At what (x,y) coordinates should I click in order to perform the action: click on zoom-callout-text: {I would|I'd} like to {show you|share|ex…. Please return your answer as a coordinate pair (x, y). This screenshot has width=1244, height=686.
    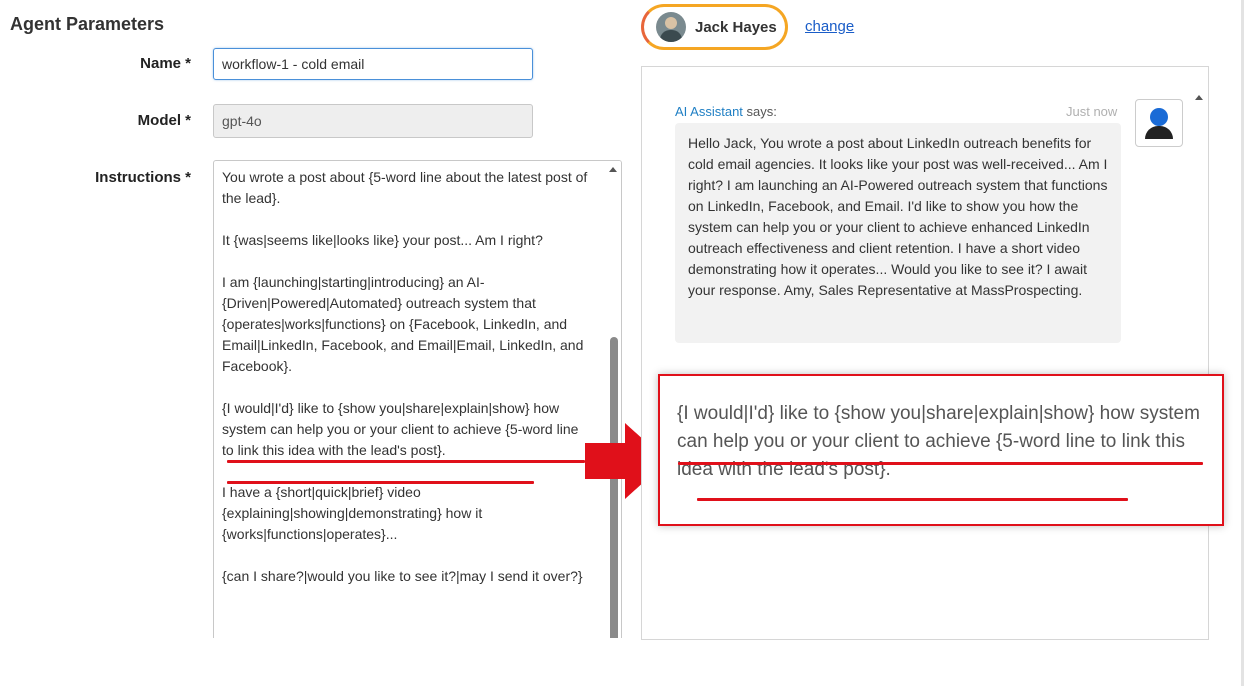
    Looking at the image, I should click on (938, 441).